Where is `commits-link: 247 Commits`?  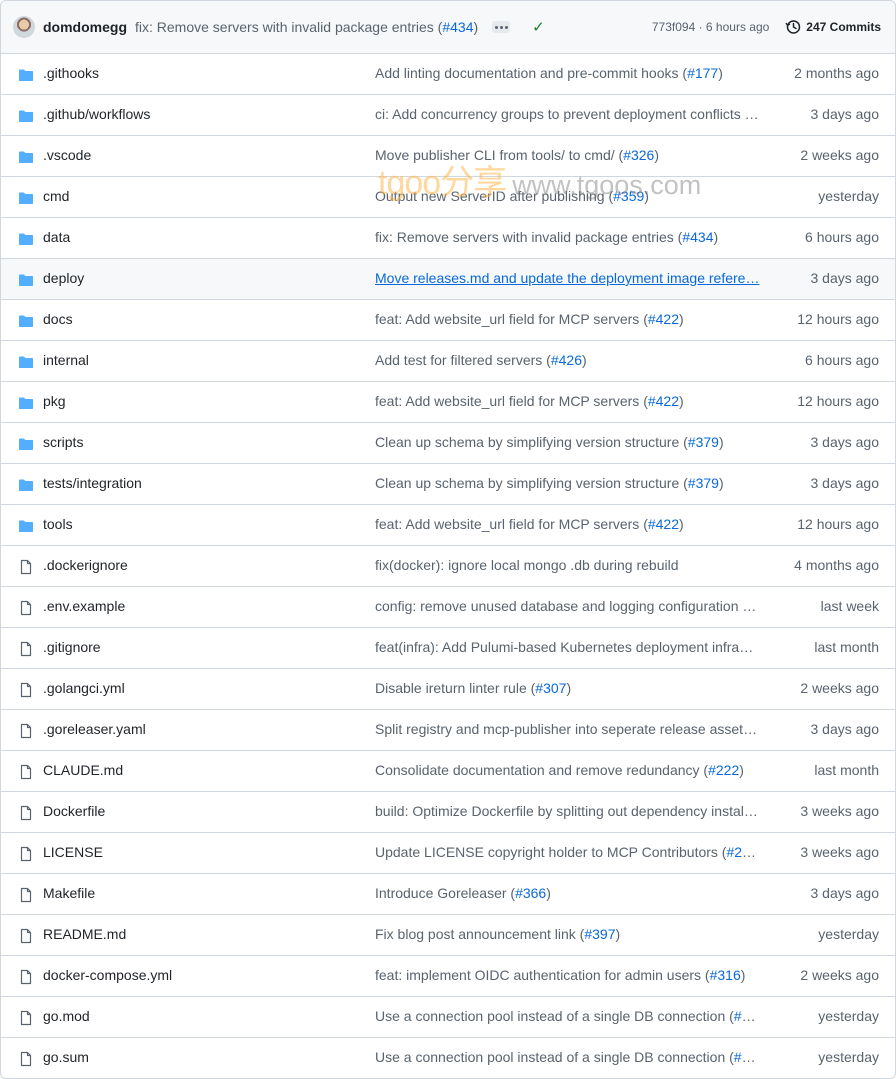
commits-link: 247 Commits is located at coordinates (843, 27).